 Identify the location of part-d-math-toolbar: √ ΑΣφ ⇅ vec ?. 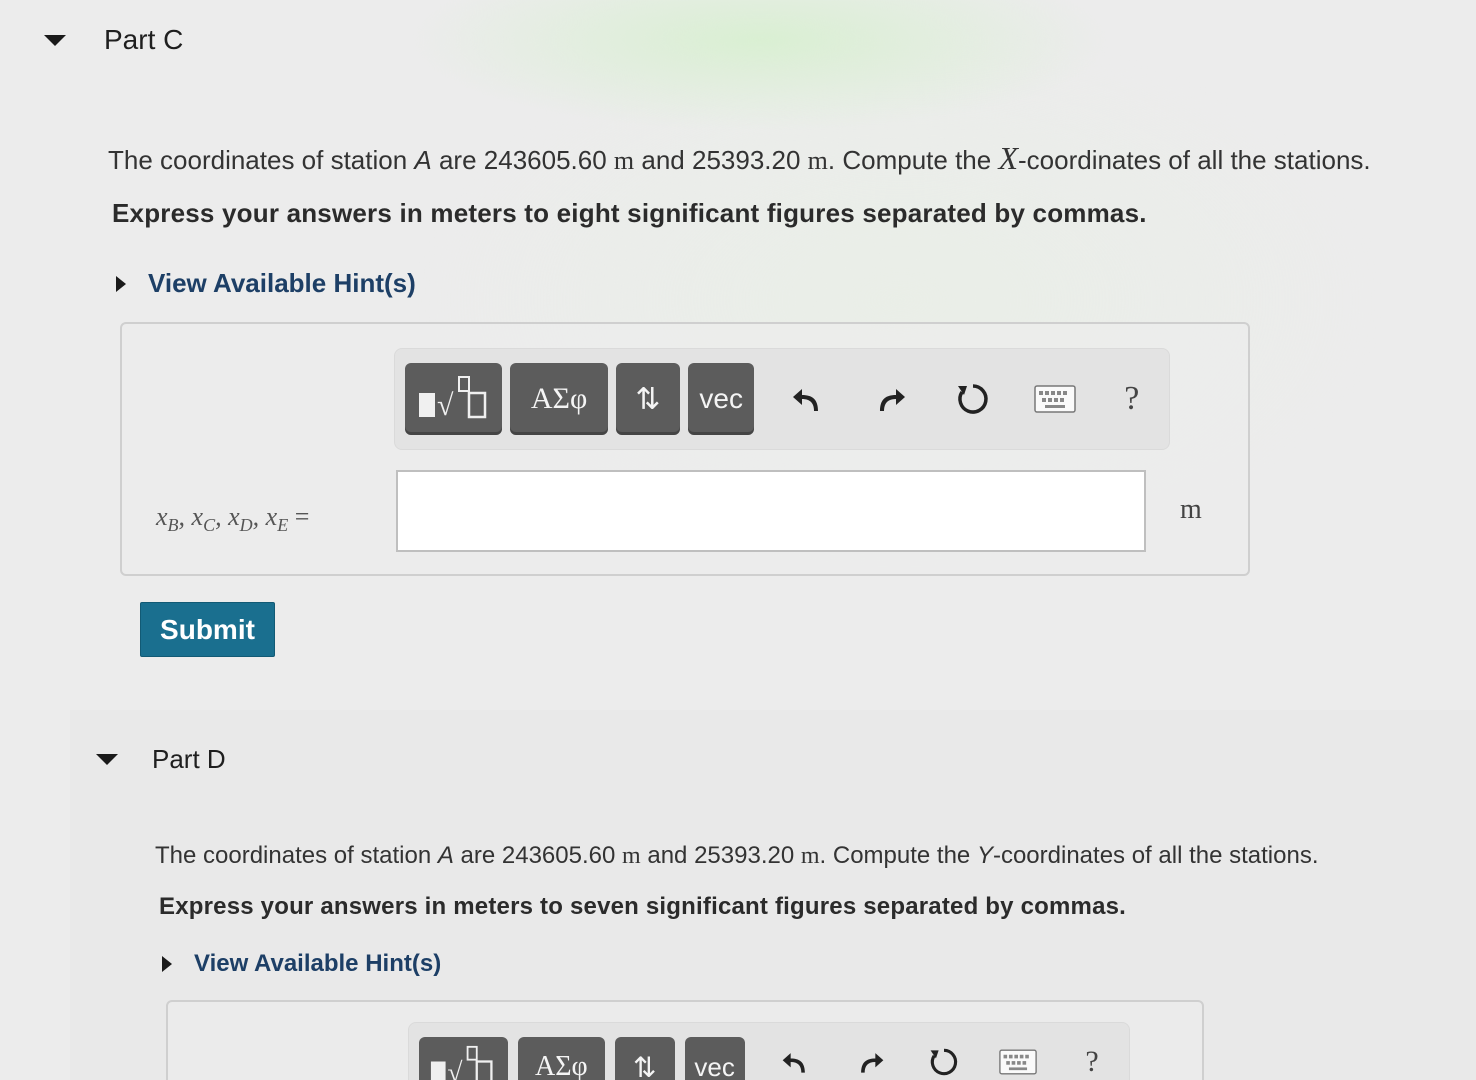
(769, 1051).